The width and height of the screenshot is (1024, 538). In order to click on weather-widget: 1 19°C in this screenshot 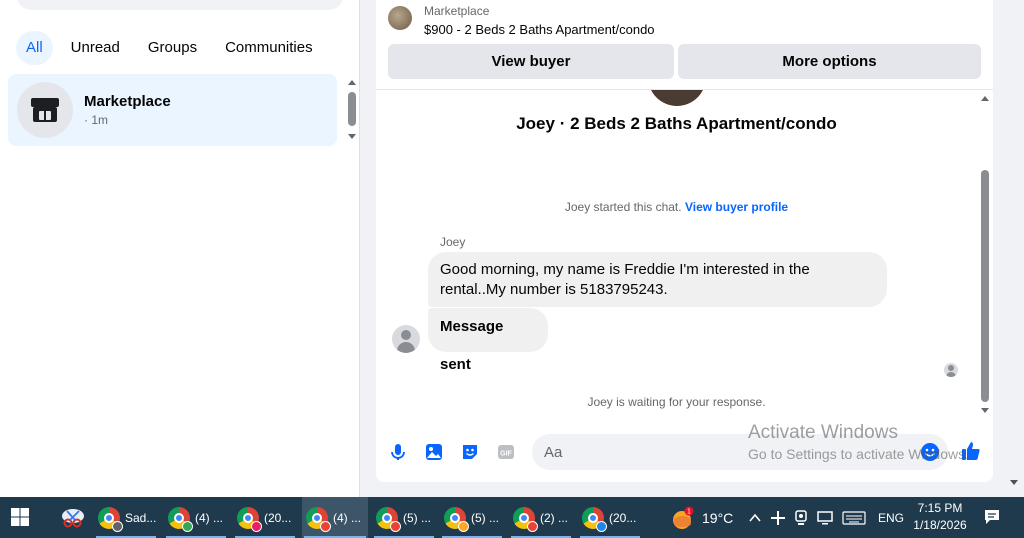, I will do `click(701, 517)`.